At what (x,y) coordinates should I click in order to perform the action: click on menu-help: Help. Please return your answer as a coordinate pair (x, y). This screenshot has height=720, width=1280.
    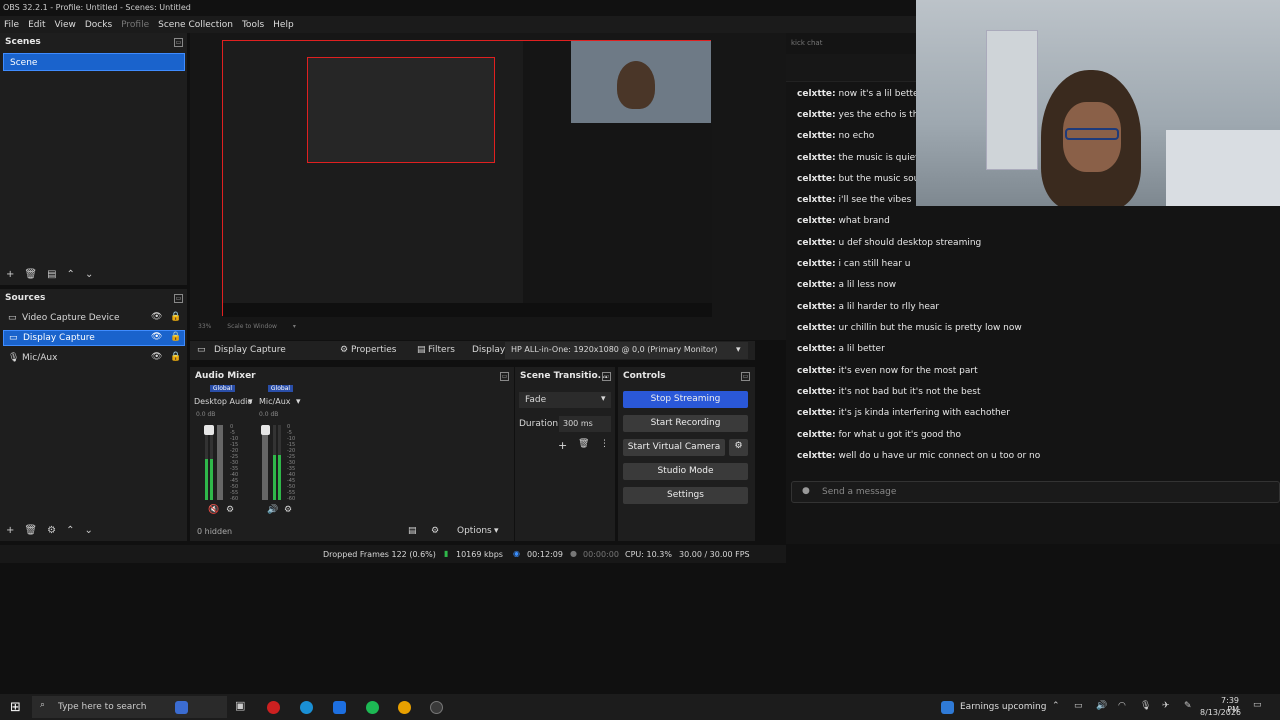
    Looking at the image, I should click on (283, 25).